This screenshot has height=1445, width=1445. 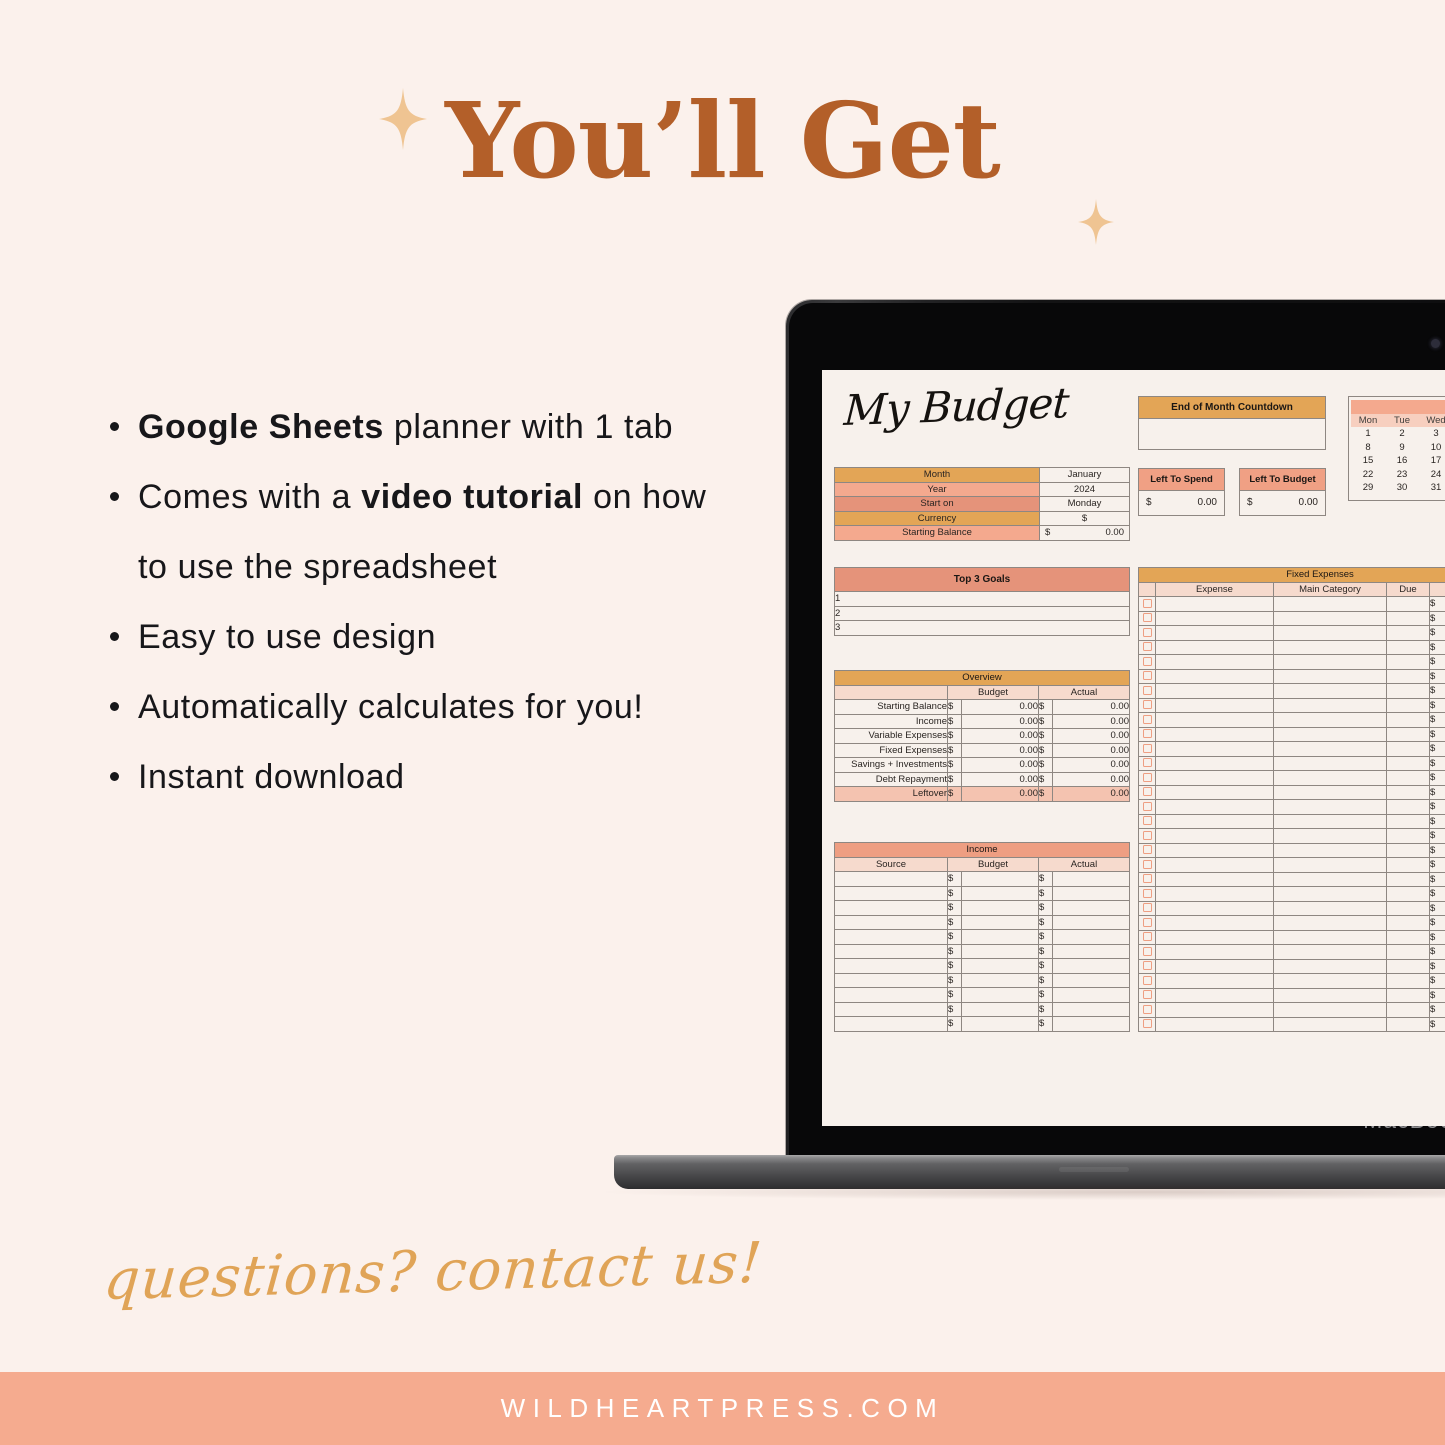 What do you see at coordinates (982, 533) in the screenshot?
I see `table-row: Starting Balance $ 0.00` at bounding box center [982, 533].